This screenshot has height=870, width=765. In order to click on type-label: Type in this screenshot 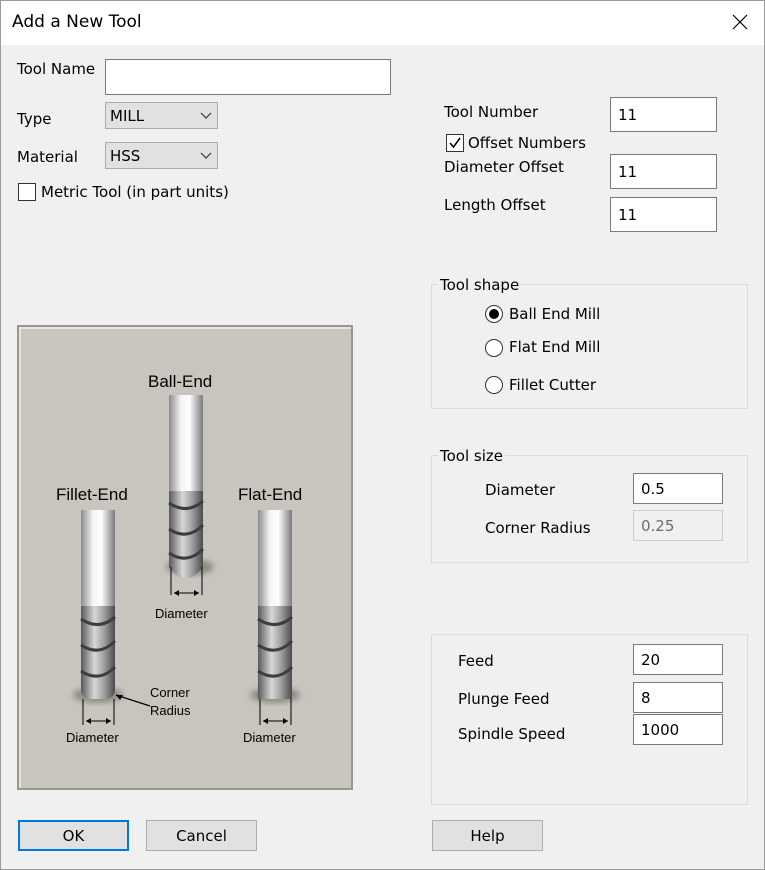, I will do `click(34, 119)`.